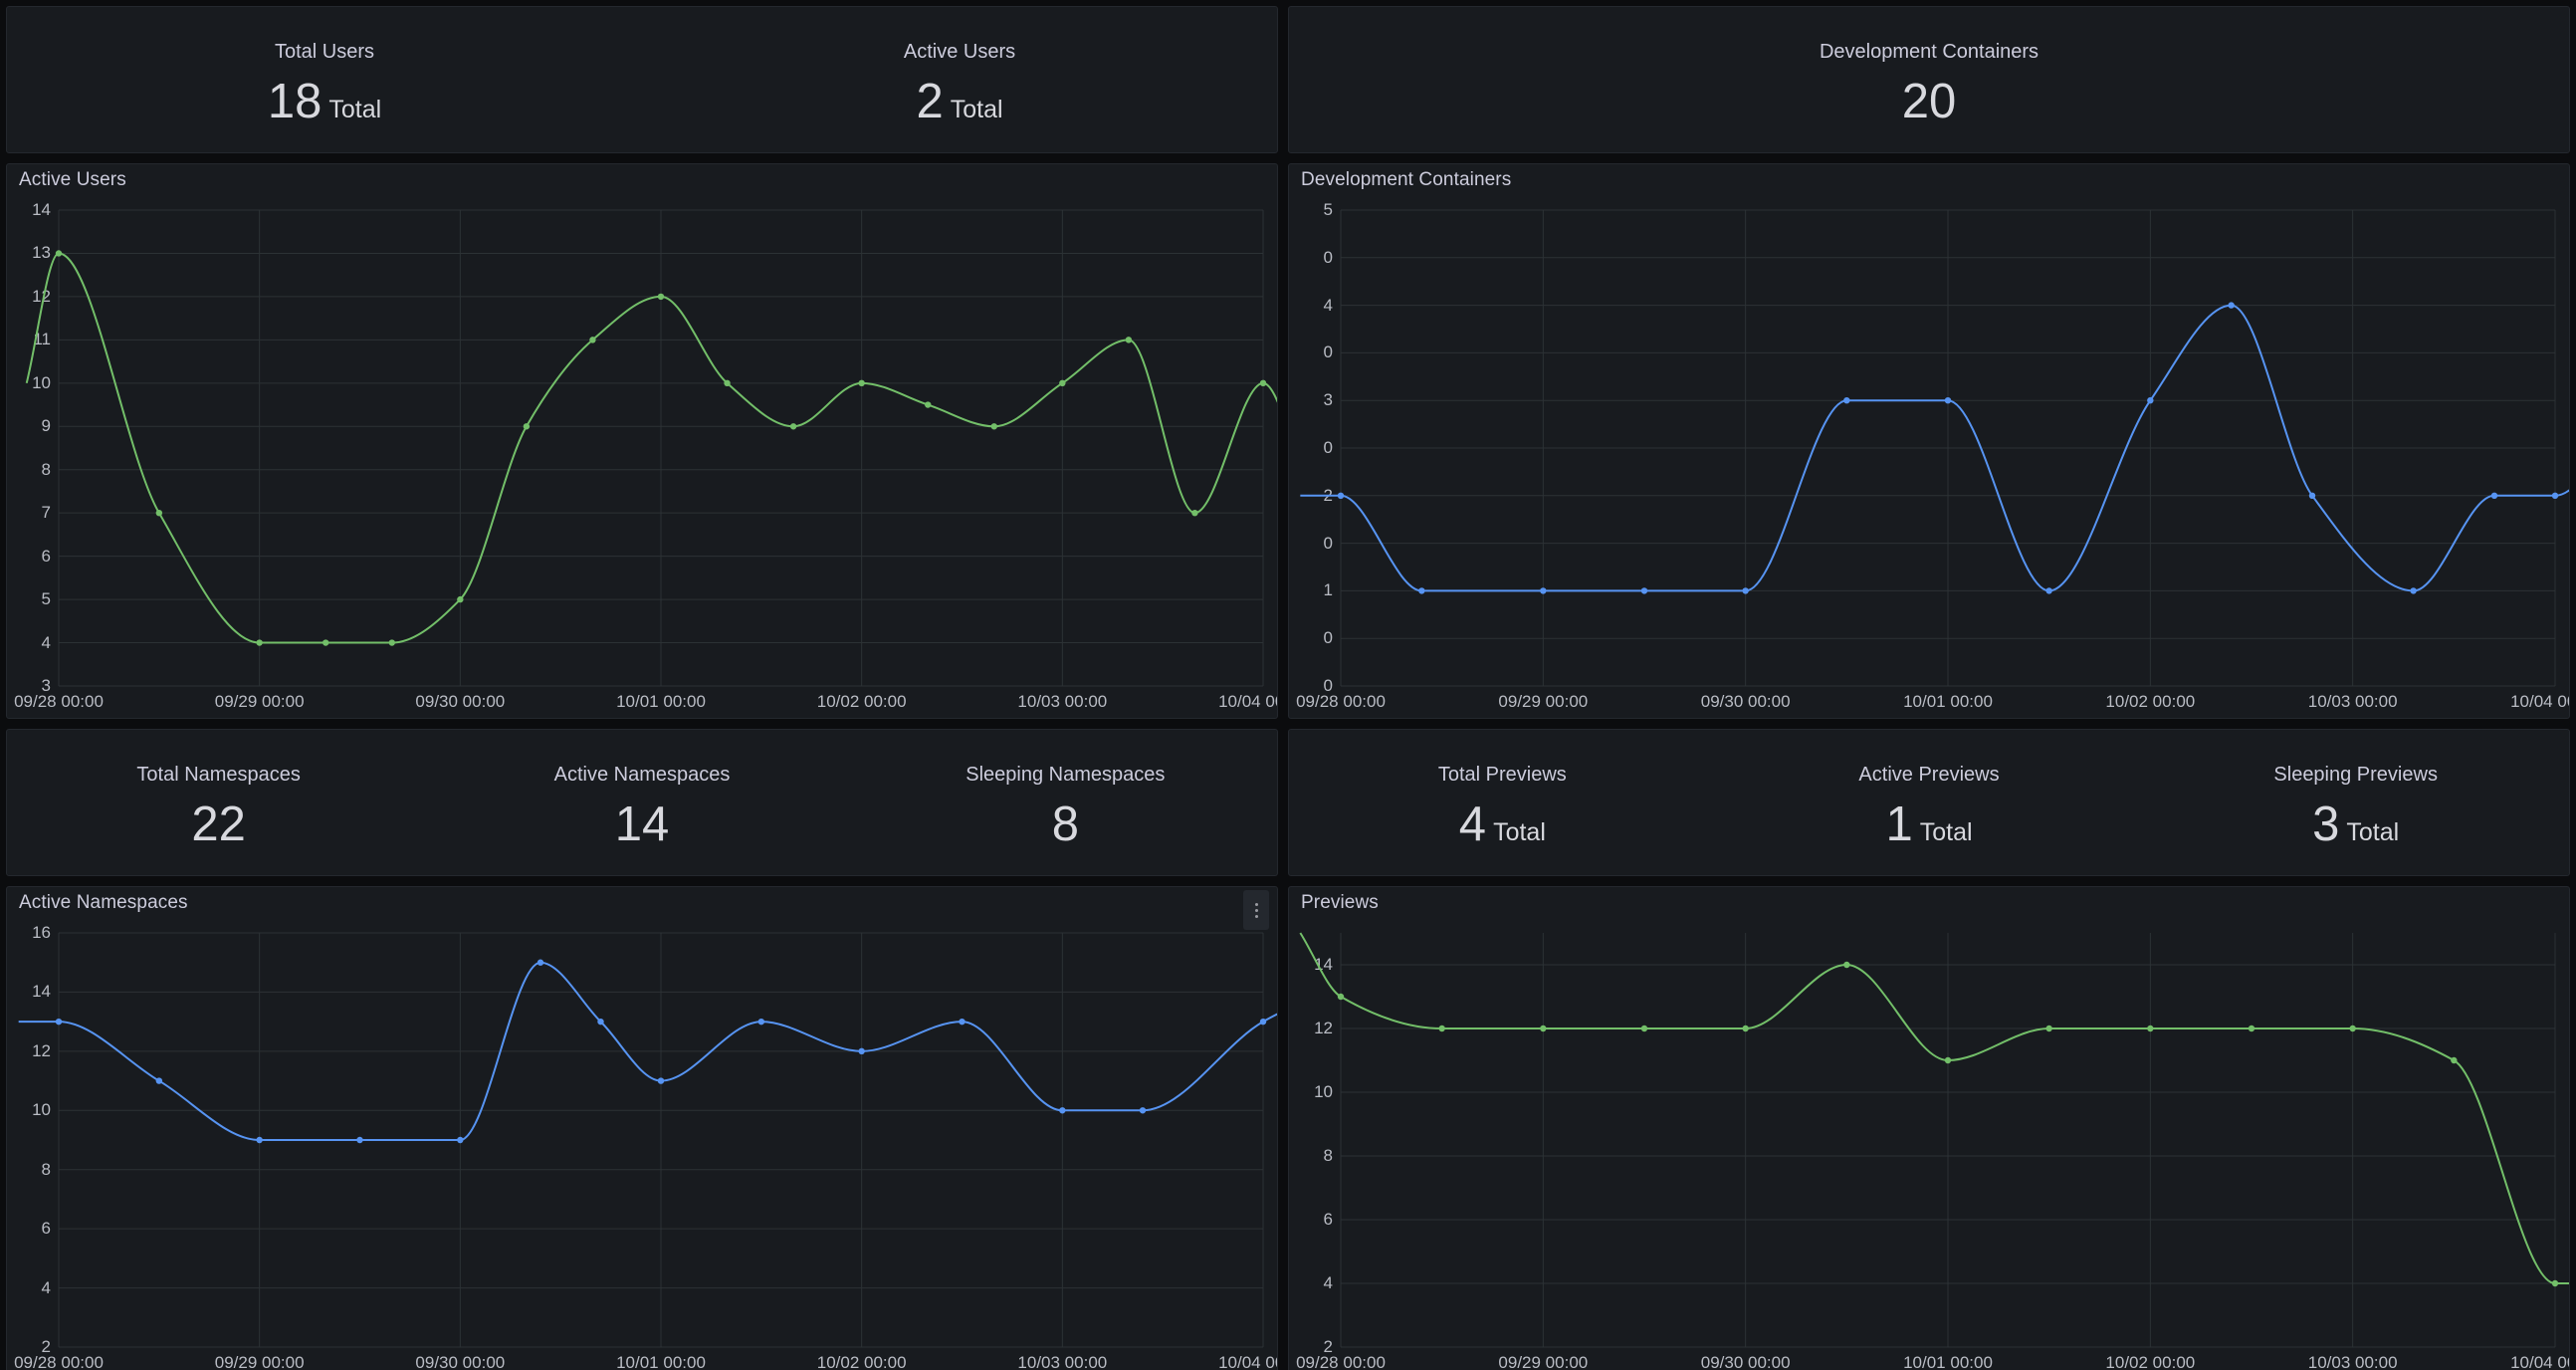 The height and width of the screenshot is (1370, 2576). Describe the element at coordinates (1066, 775) in the screenshot. I see `stat-label: Sleeping Namespaces` at that location.